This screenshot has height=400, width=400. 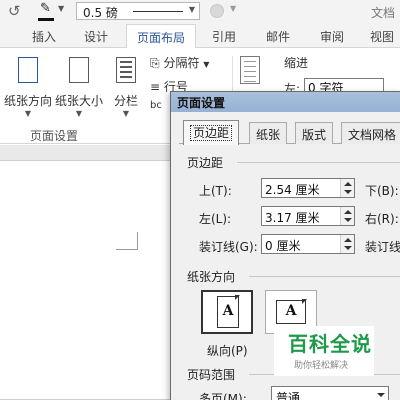 I want to click on line-numbers-item: ≡ 行号, so click(x=169, y=85).